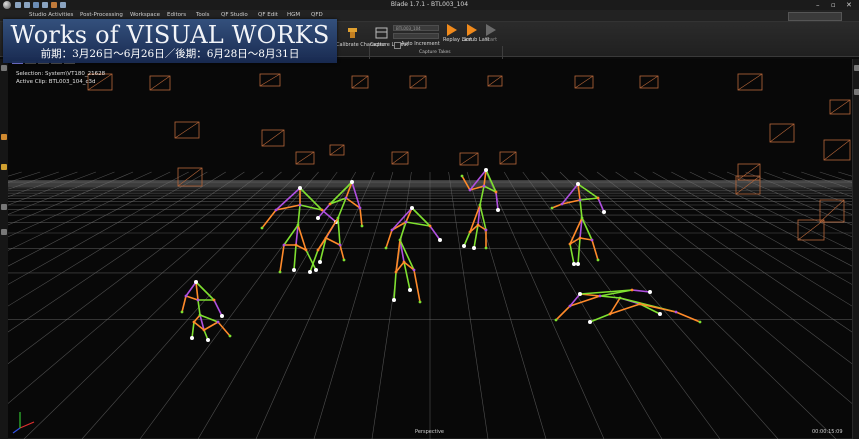 Image resolution: width=859 pixels, height=439 pixels. Describe the element at coordinates (476, 34) in the screenshot. I see `scrub-last-button: Scrub Last` at that location.